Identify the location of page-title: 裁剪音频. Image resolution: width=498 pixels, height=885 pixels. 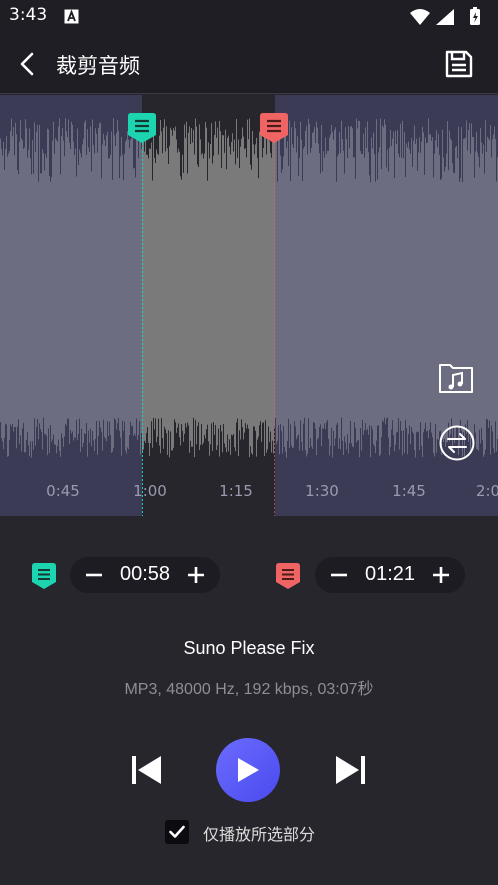
(98, 66).